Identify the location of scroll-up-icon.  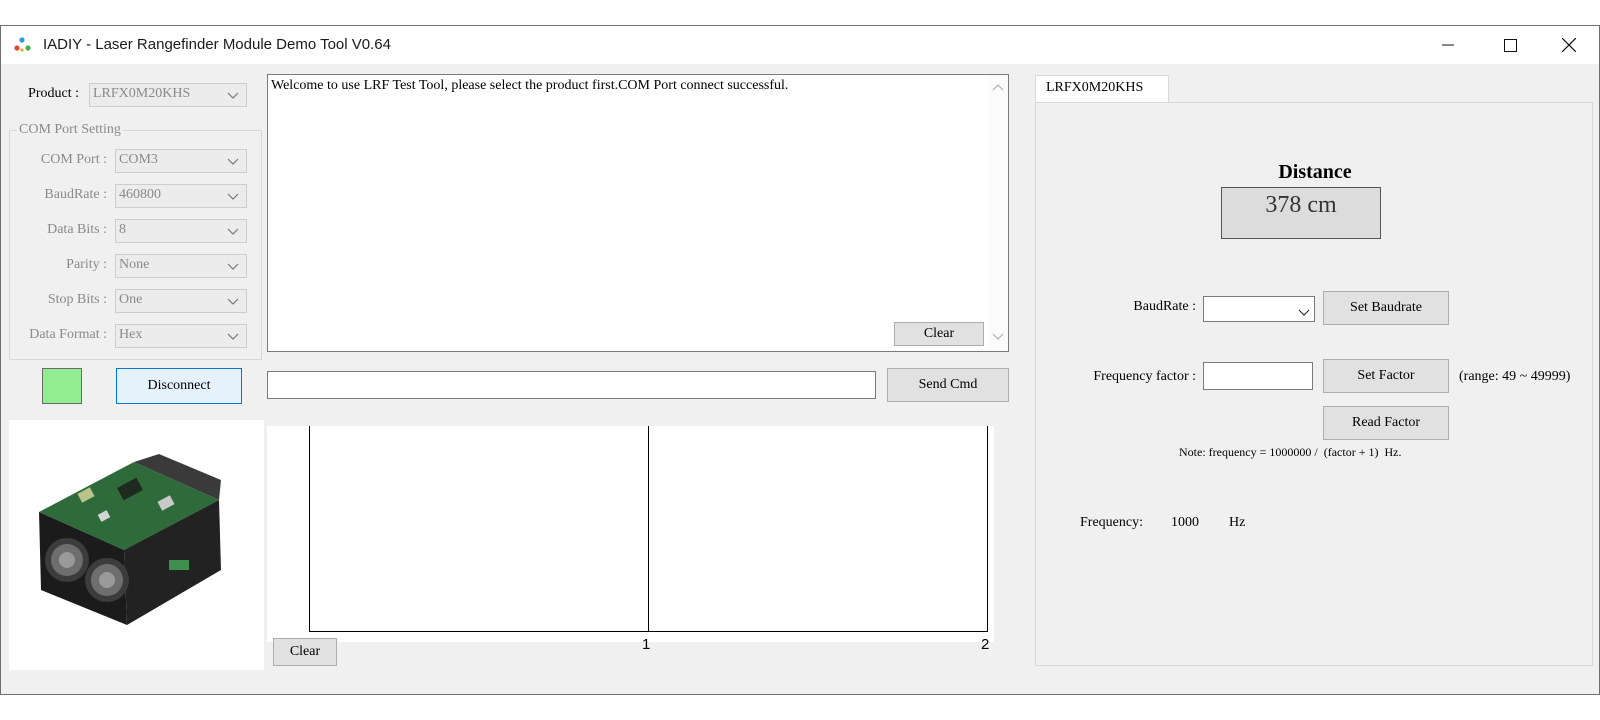
(998, 87).